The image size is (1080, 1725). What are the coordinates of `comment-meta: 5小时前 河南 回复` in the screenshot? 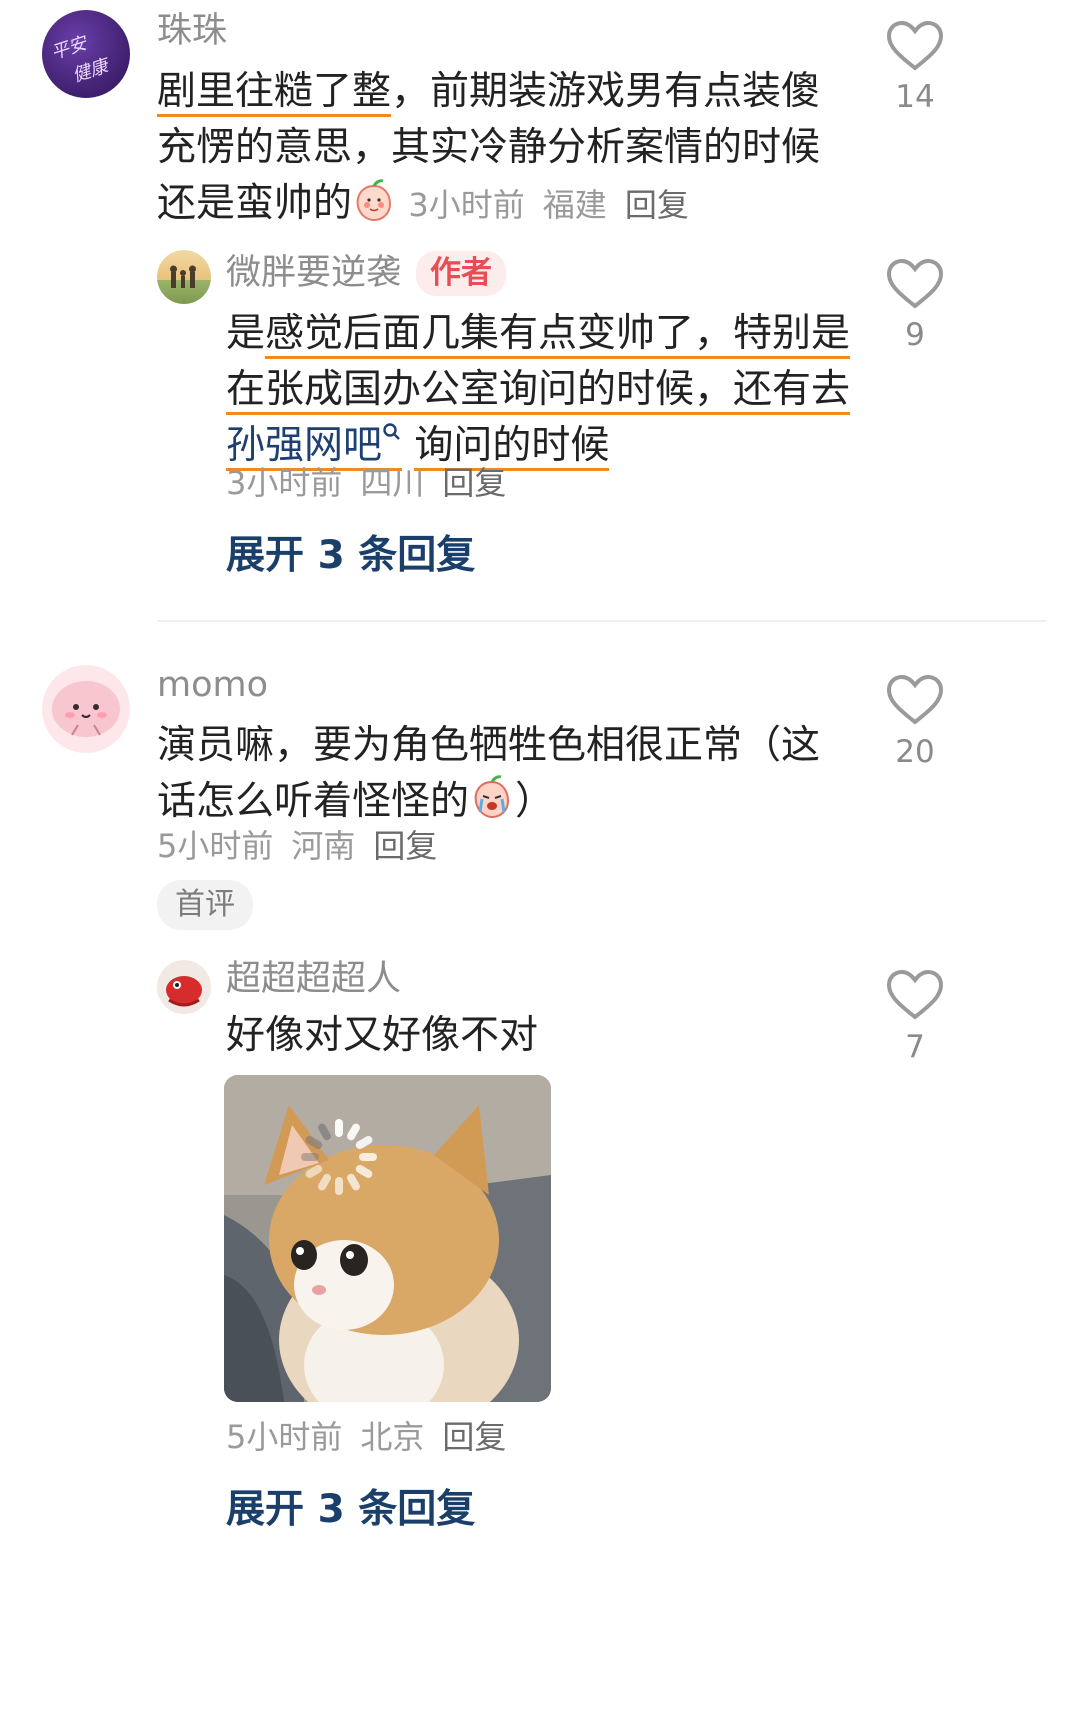 It's located at (306, 846).